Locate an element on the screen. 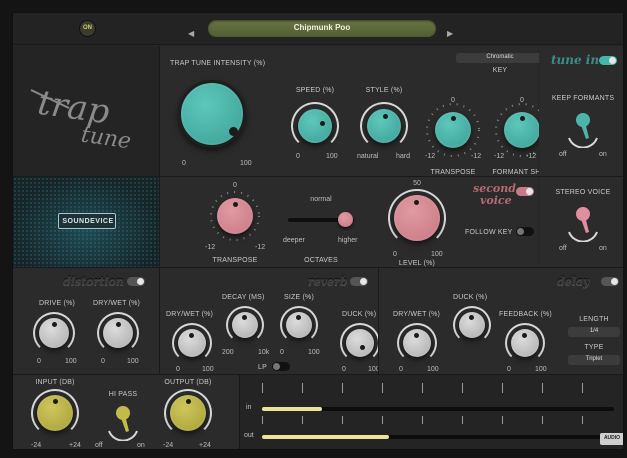  sv-transpose-zero: 0 is located at coordinates (235, 185).